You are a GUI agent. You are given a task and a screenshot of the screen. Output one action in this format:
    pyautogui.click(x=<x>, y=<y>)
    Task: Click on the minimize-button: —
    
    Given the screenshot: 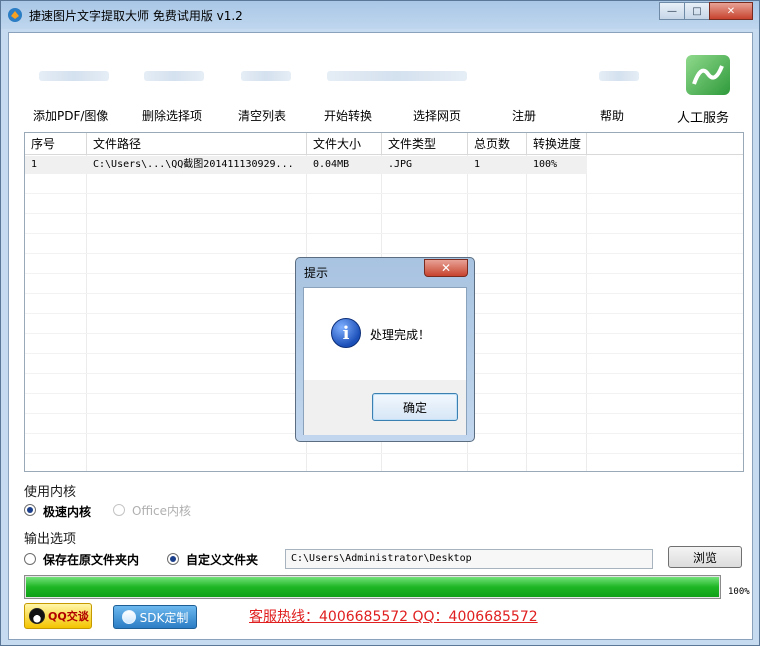 What is the action you would take?
    pyautogui.click(x=672, y=11)
    